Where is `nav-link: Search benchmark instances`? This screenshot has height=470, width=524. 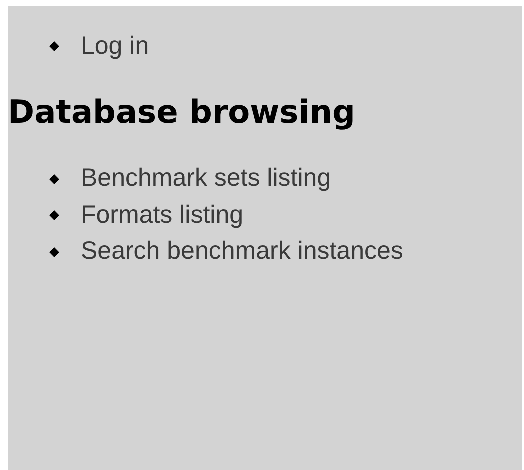
nav-link: Search benchmark instances is located at coordinates (242, 252).